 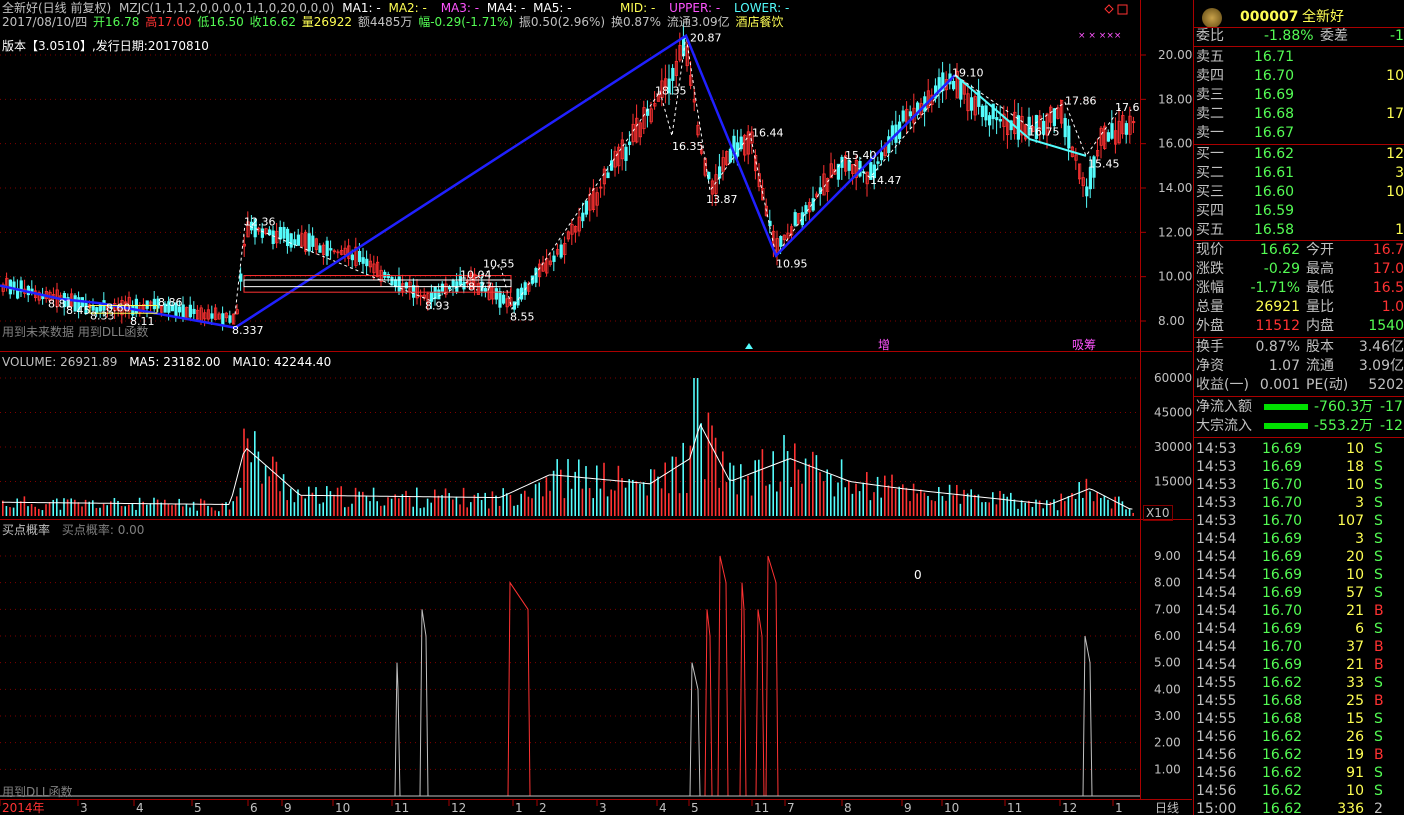 What do you see at coordinates (26, 530) in the screenshot?
I see `buy-prob-name: 买点概率` at bounding box center [26, 530].